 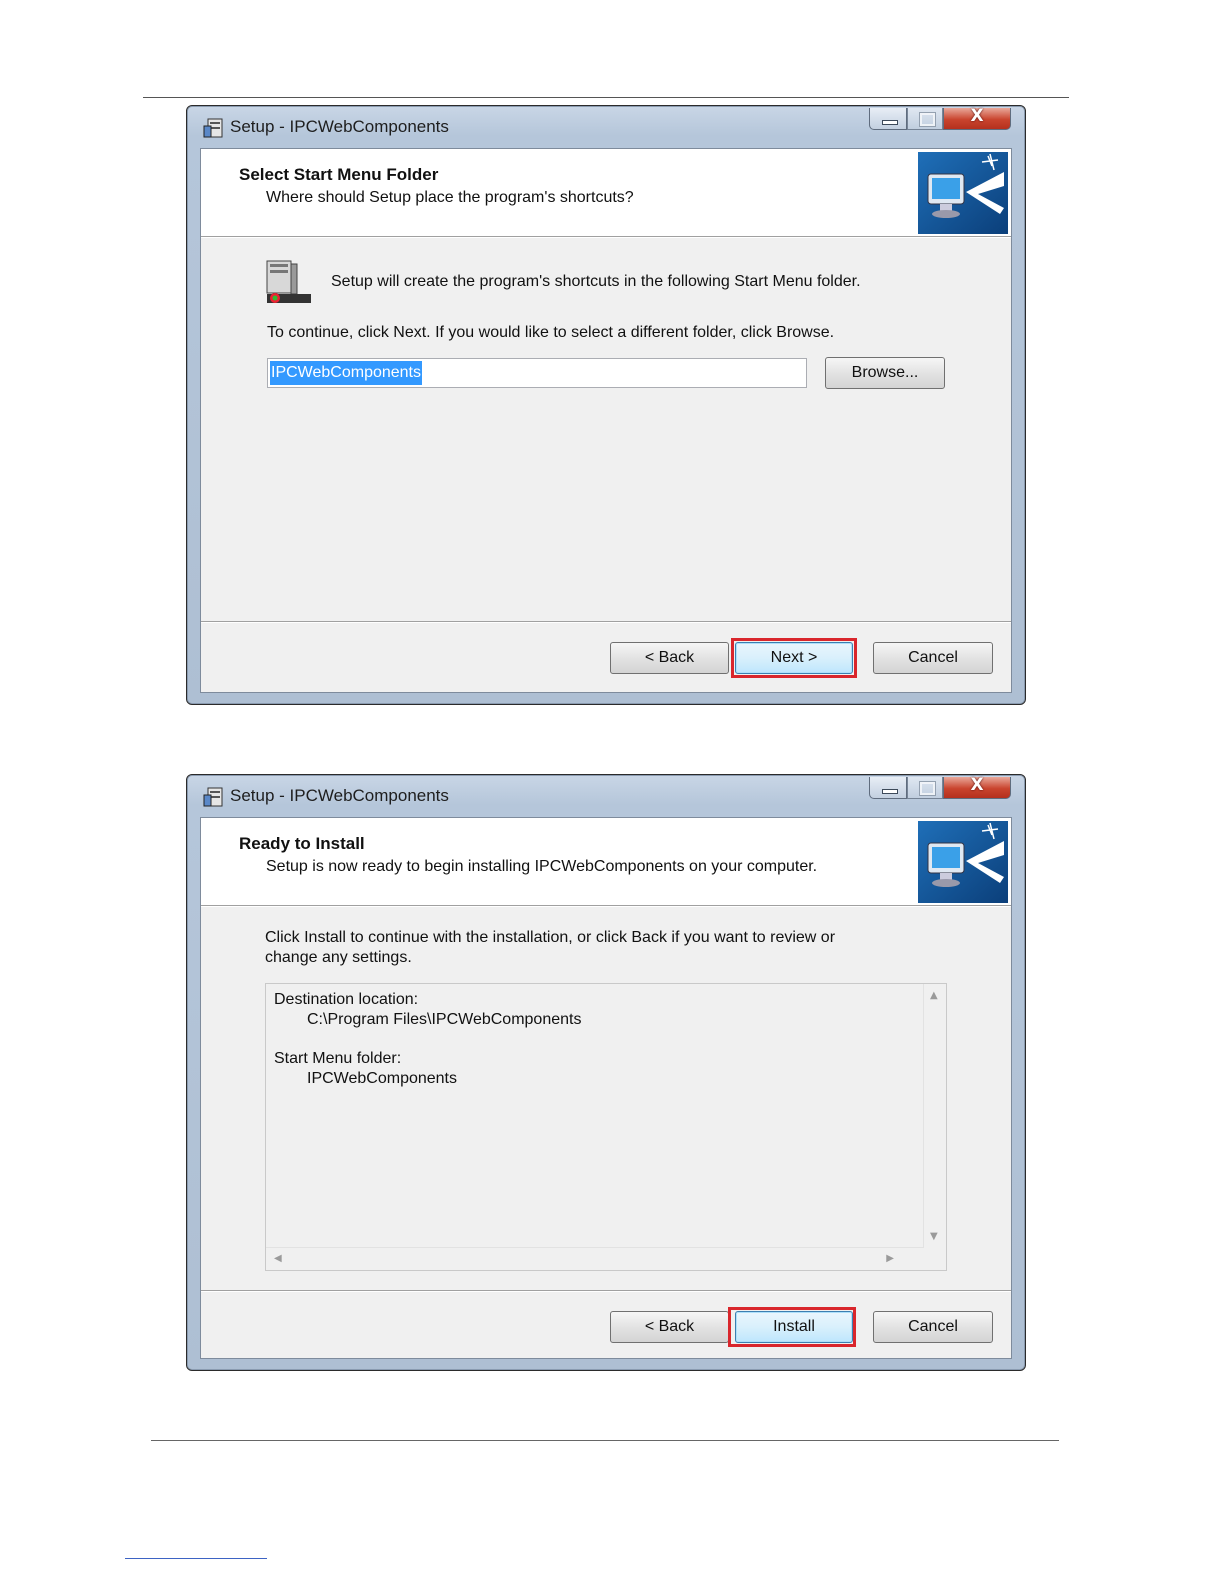 I want to click on install-button-highlight, so click(x=792, y=1327).